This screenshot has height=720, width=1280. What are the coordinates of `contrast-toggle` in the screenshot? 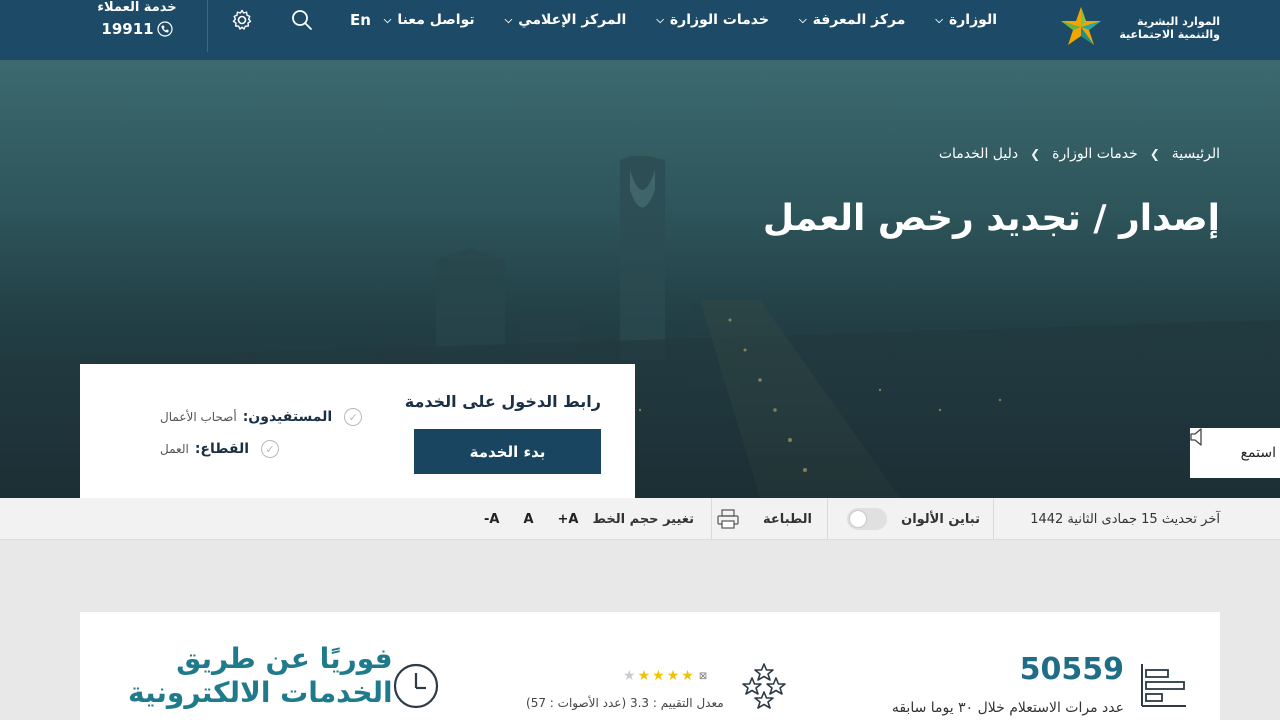 It's located at (867, 519).